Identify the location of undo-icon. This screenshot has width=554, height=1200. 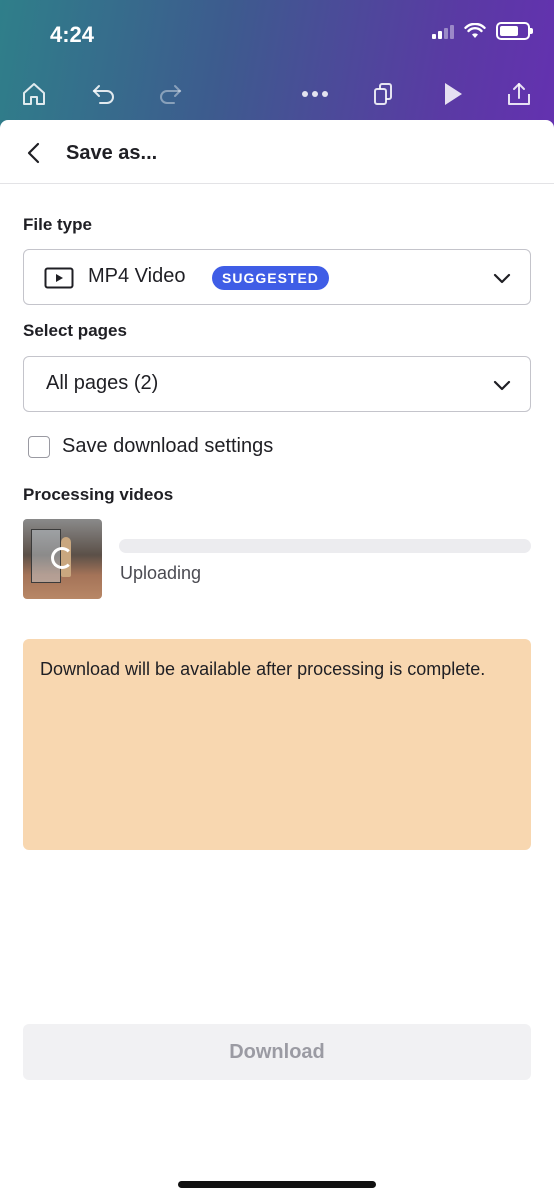
(104, 94).